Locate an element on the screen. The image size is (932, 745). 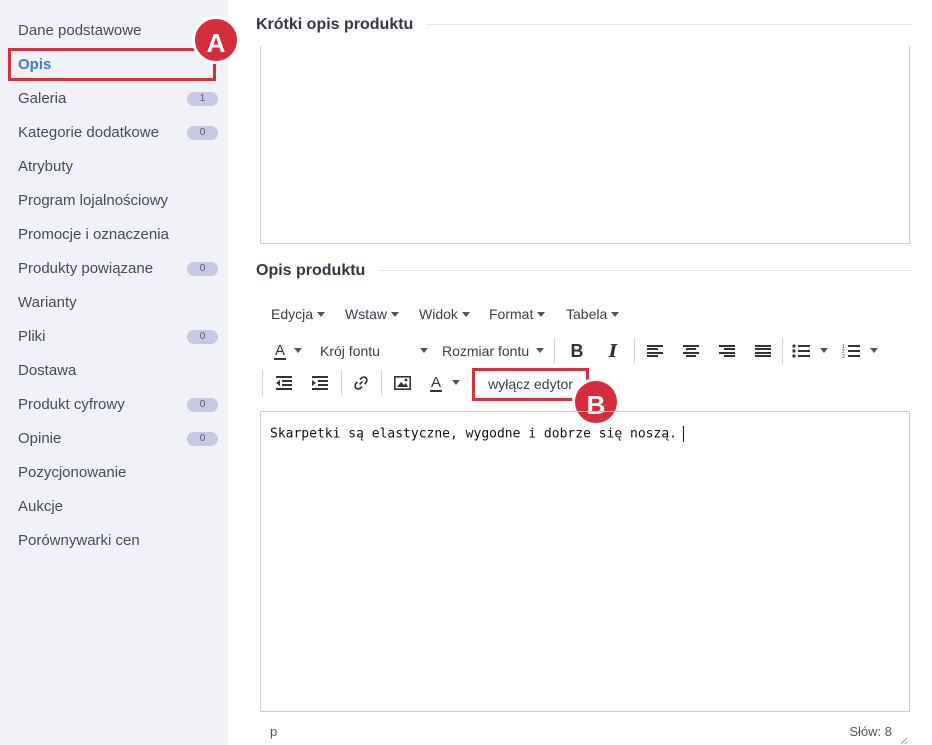
sidebar-item-produkty-powiazane: Produkty powiązane 0 is located at coordinates (118, 269).